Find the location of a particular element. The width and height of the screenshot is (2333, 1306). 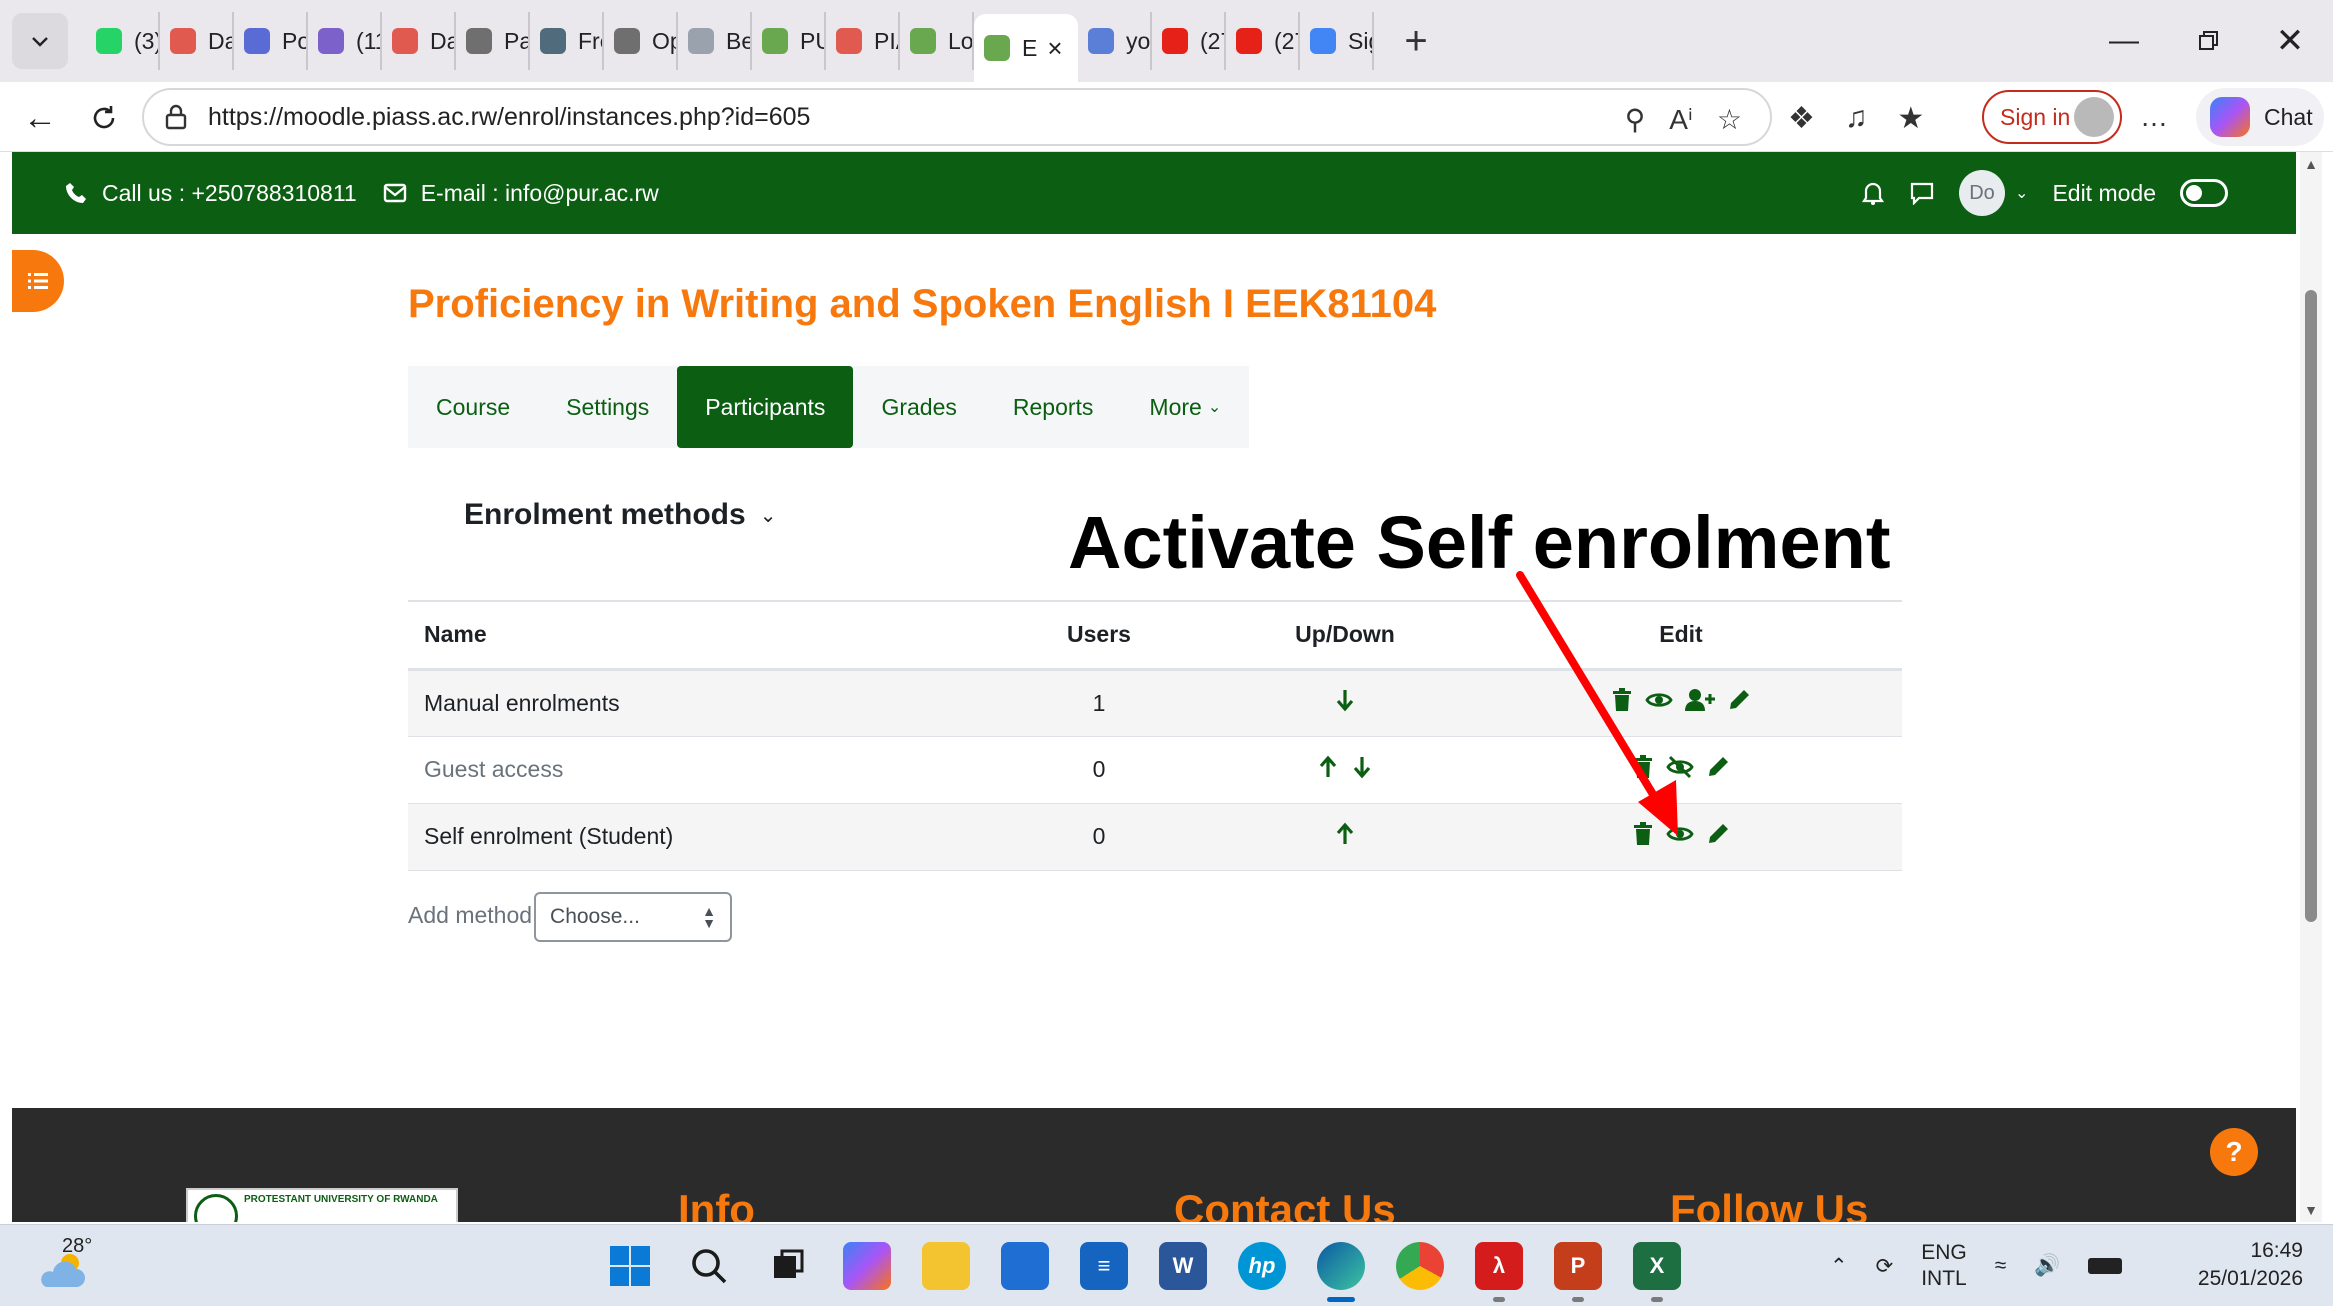

browser-essentials-icon: ♫ is located at coordinates (1856, 118).